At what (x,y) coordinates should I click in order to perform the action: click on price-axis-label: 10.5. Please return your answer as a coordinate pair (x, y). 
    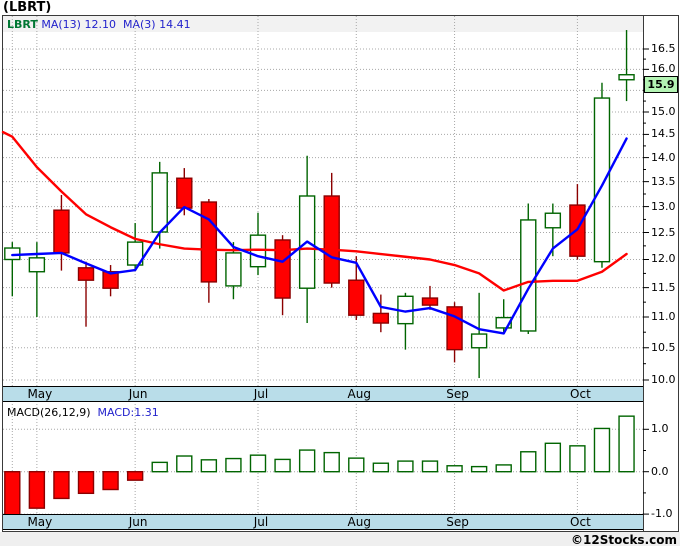
    Looking at the image, I should click on (663, 347).